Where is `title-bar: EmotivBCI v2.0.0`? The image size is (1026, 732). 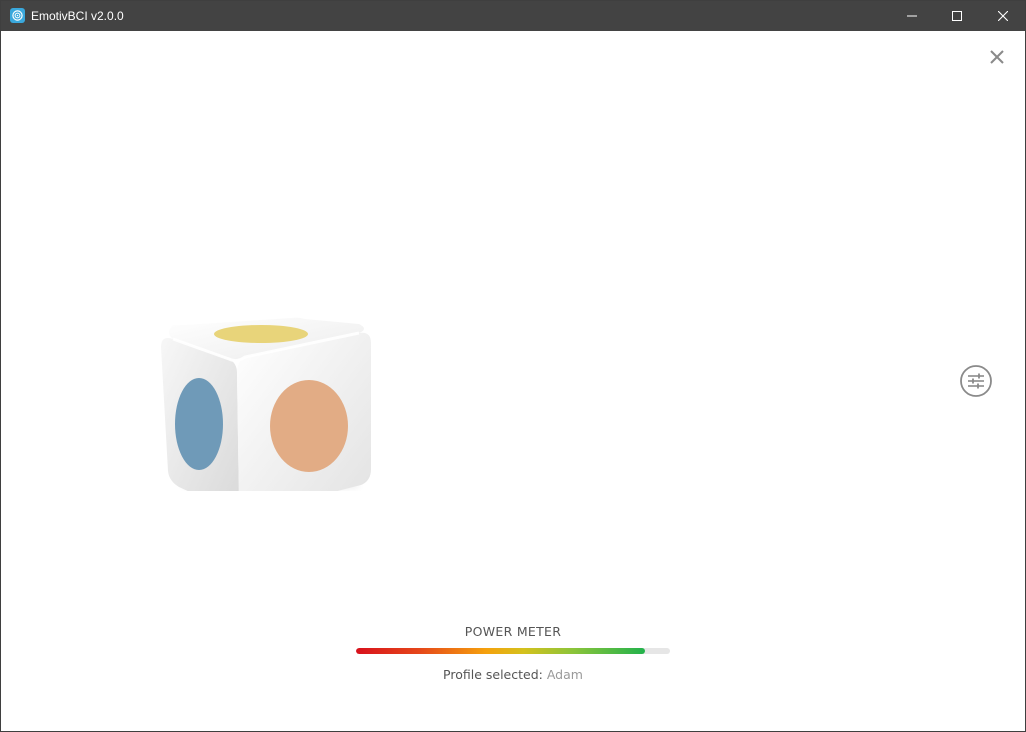 title-bar: EmotivBCI v2.0.0 is located at coordinates (513, 16).